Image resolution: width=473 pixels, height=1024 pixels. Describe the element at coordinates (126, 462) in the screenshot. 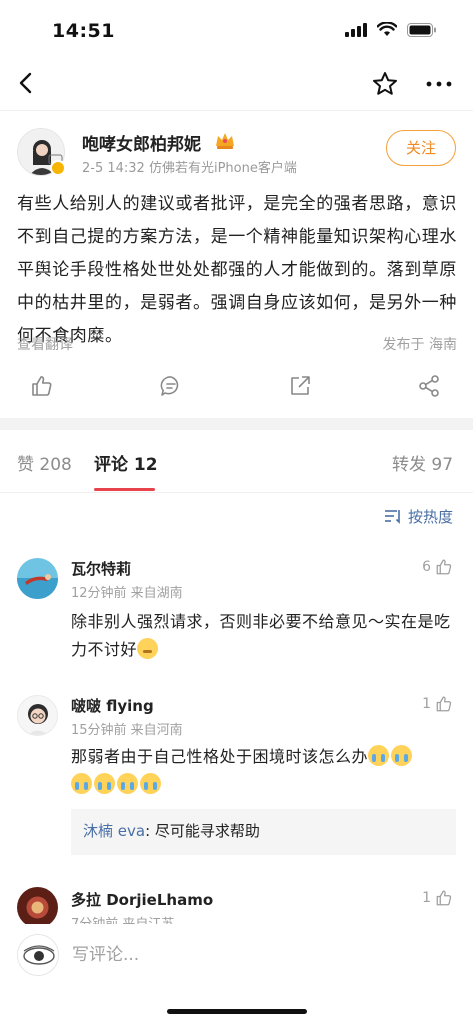

I see `tab-comments: 评论 12` at that location.